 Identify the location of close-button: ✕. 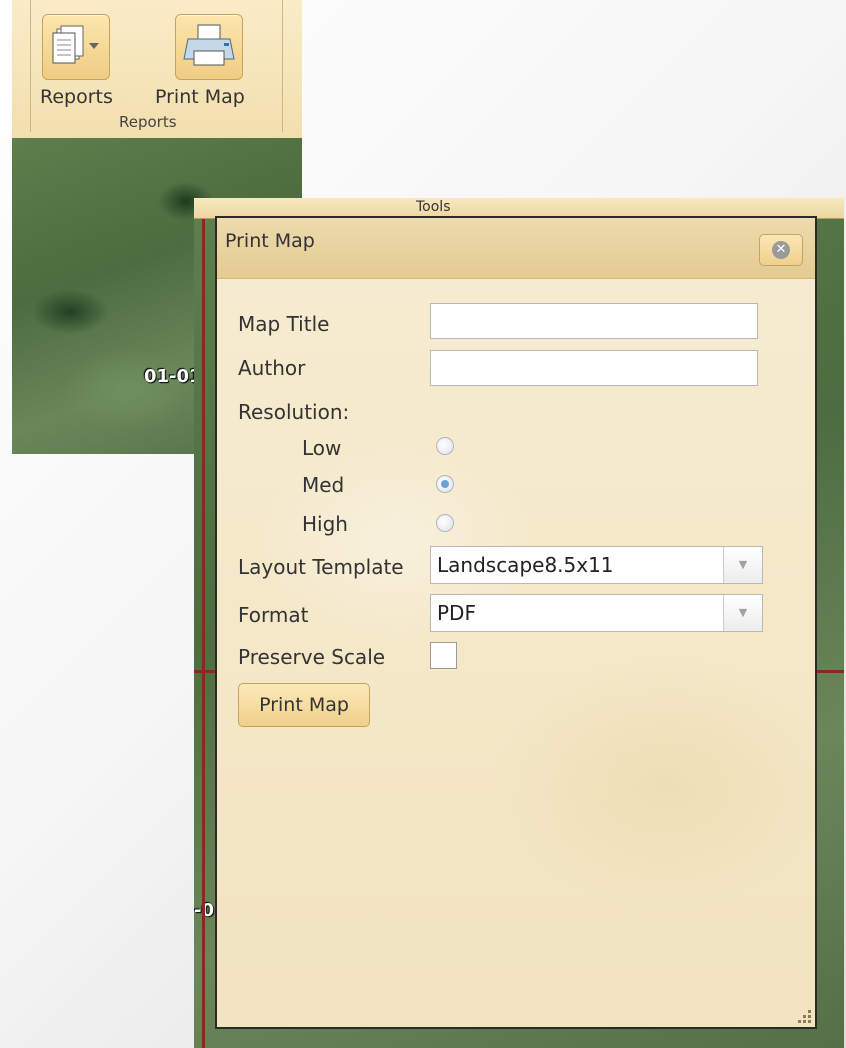
(781, 250).